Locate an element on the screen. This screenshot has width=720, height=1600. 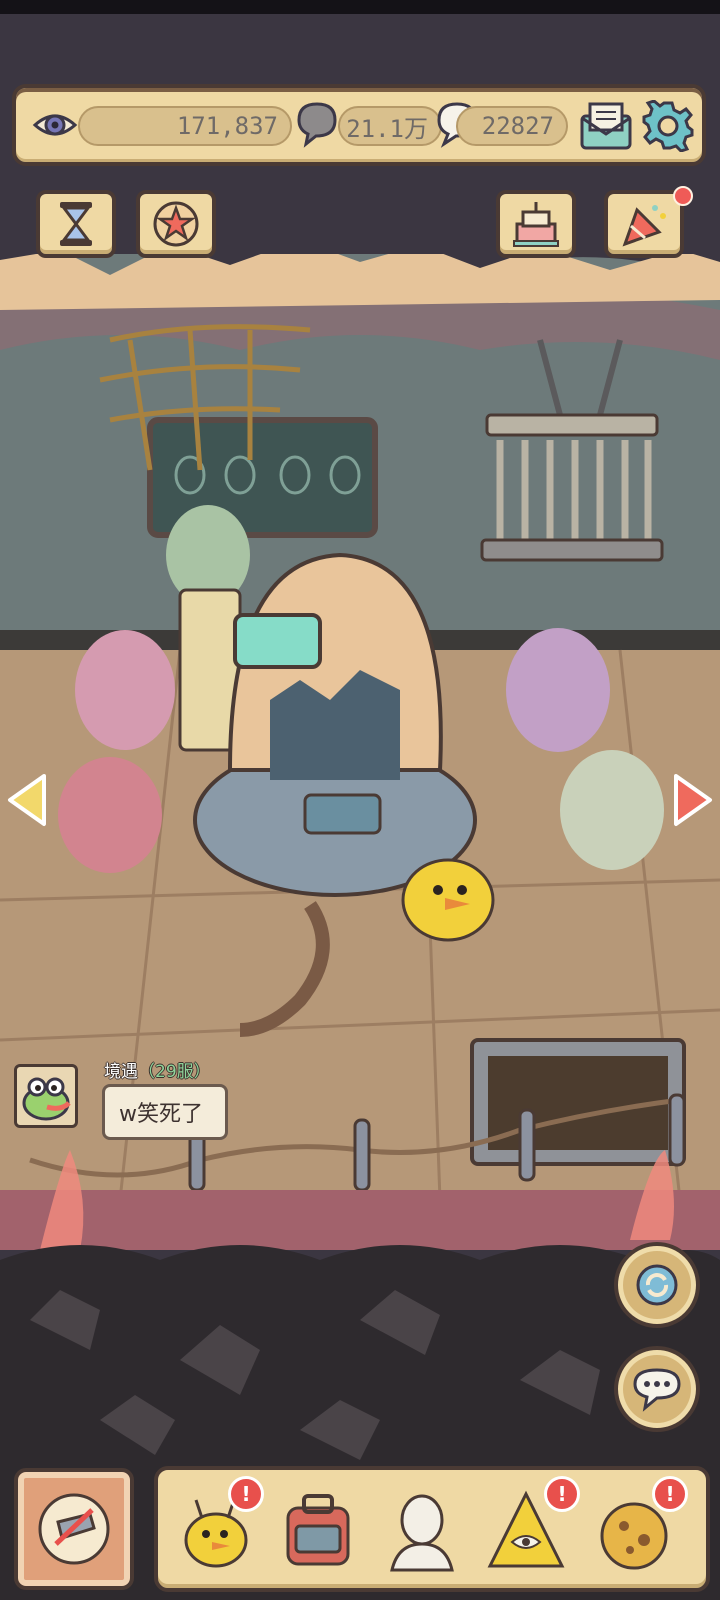
resource-bar: 171,837 21.1万 22827 is located at coordinates (359, 125).